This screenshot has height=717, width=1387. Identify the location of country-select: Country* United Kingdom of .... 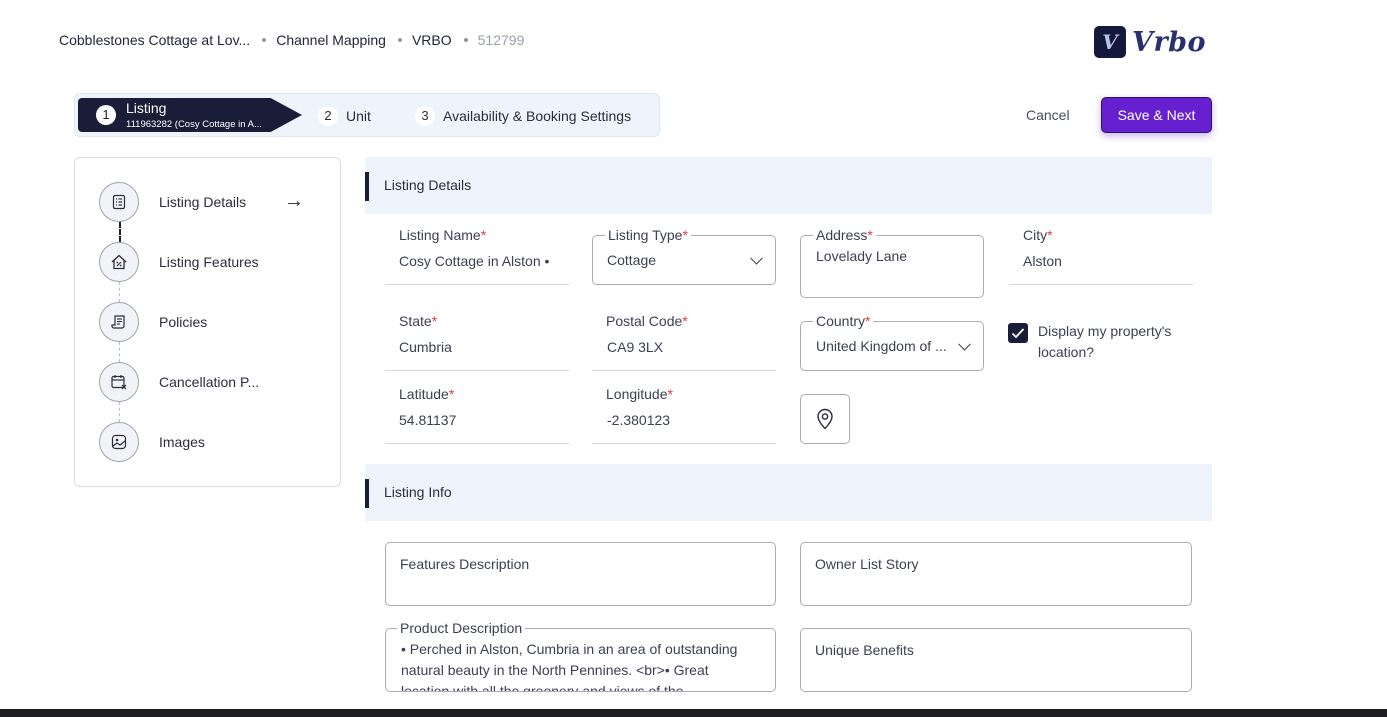
(892, 342).